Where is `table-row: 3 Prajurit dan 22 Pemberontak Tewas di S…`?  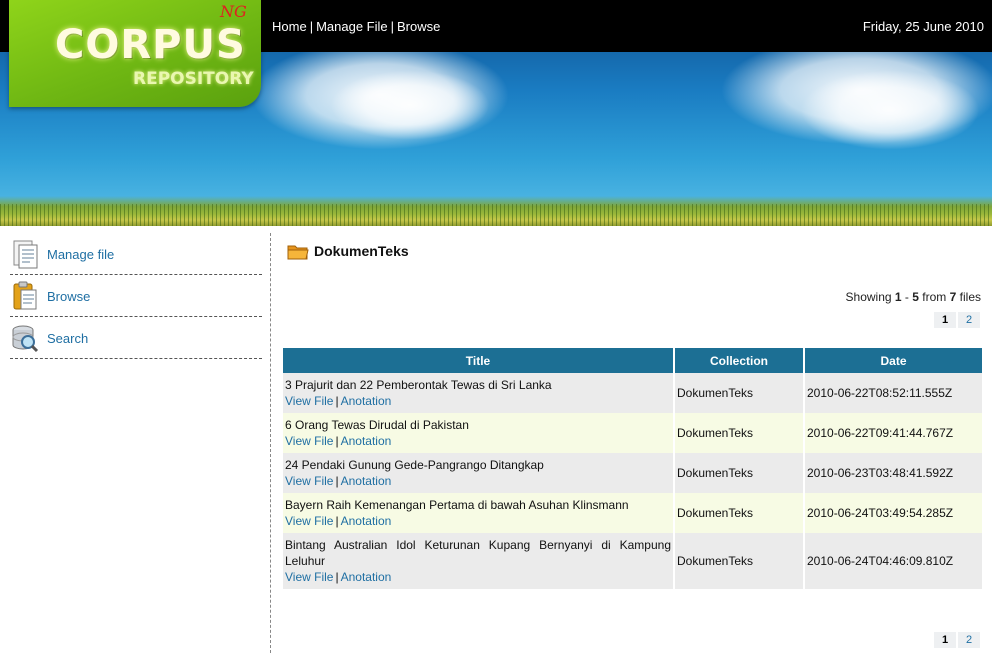 table-row: 3 Prajurit dan 22 Pemberontak Tewas di S… is located at coordinates (632, 393).